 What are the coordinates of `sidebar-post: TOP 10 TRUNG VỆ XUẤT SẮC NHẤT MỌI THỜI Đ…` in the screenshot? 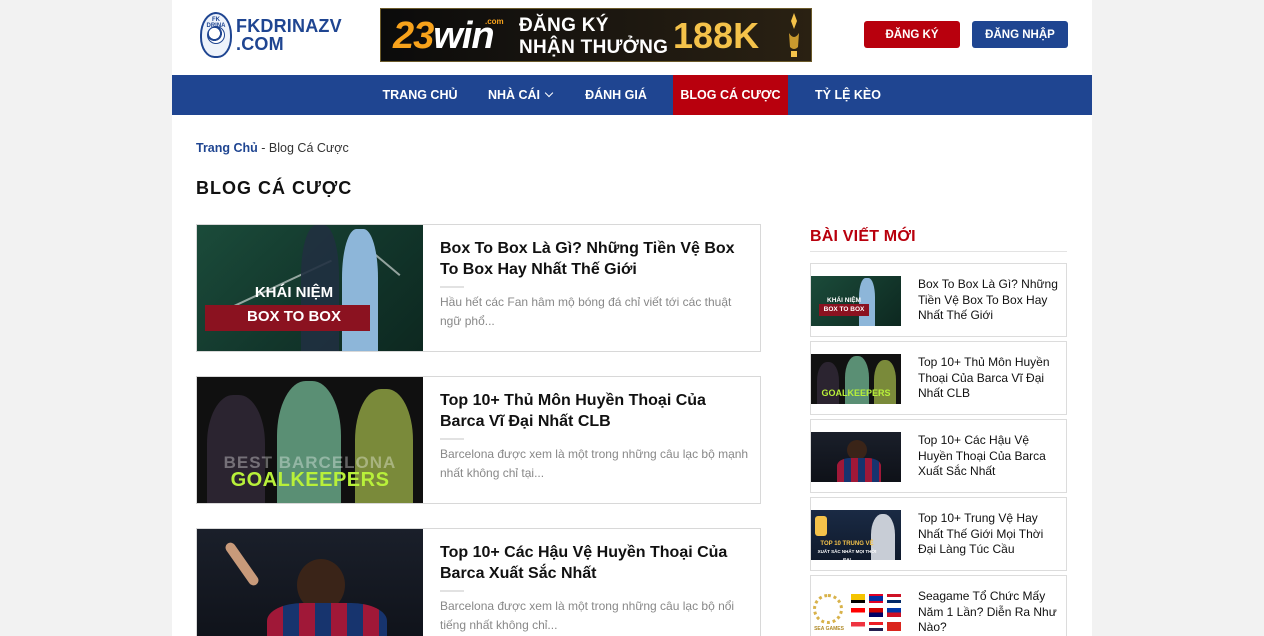 It's located at (938, 534).